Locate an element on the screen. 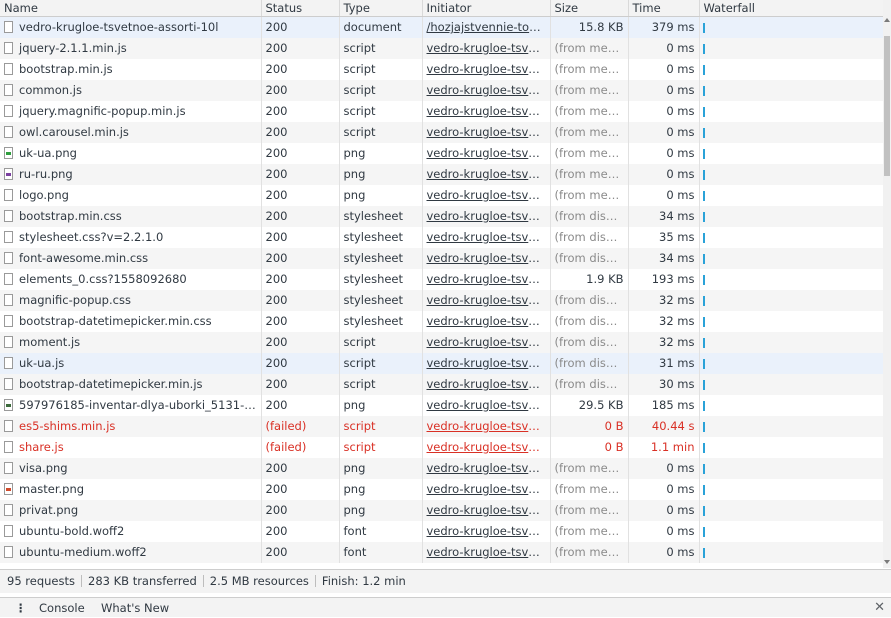 Image resolution: width=891 pixels, height=618 pixels. cell-name: uk-ua.png is located at coordinates (130, 153).